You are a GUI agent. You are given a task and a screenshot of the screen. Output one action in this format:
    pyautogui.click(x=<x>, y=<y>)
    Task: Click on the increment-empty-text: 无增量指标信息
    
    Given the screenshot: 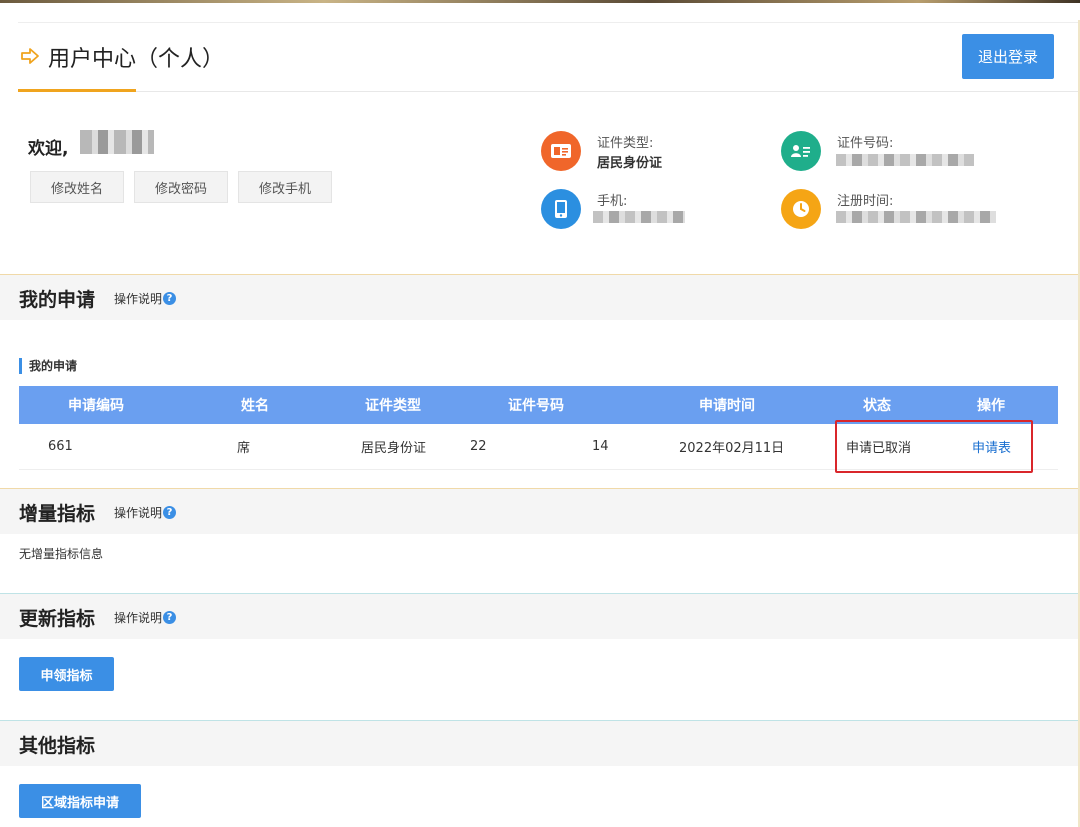 What is the action you would take?
    pyautogui.click(x=61, y=554)
    